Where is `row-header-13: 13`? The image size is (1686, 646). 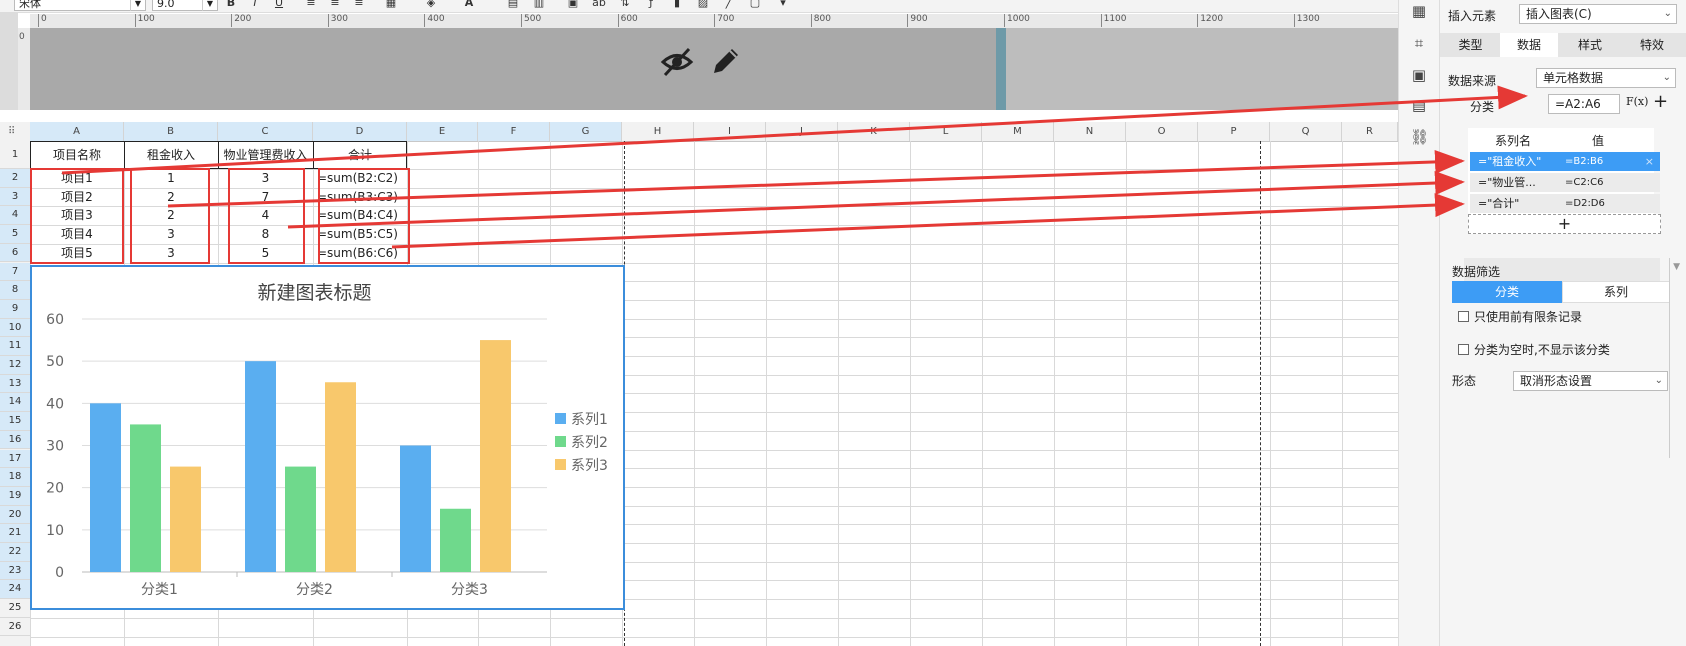 row-header-13: 13 is located at coordinates (15, 384).